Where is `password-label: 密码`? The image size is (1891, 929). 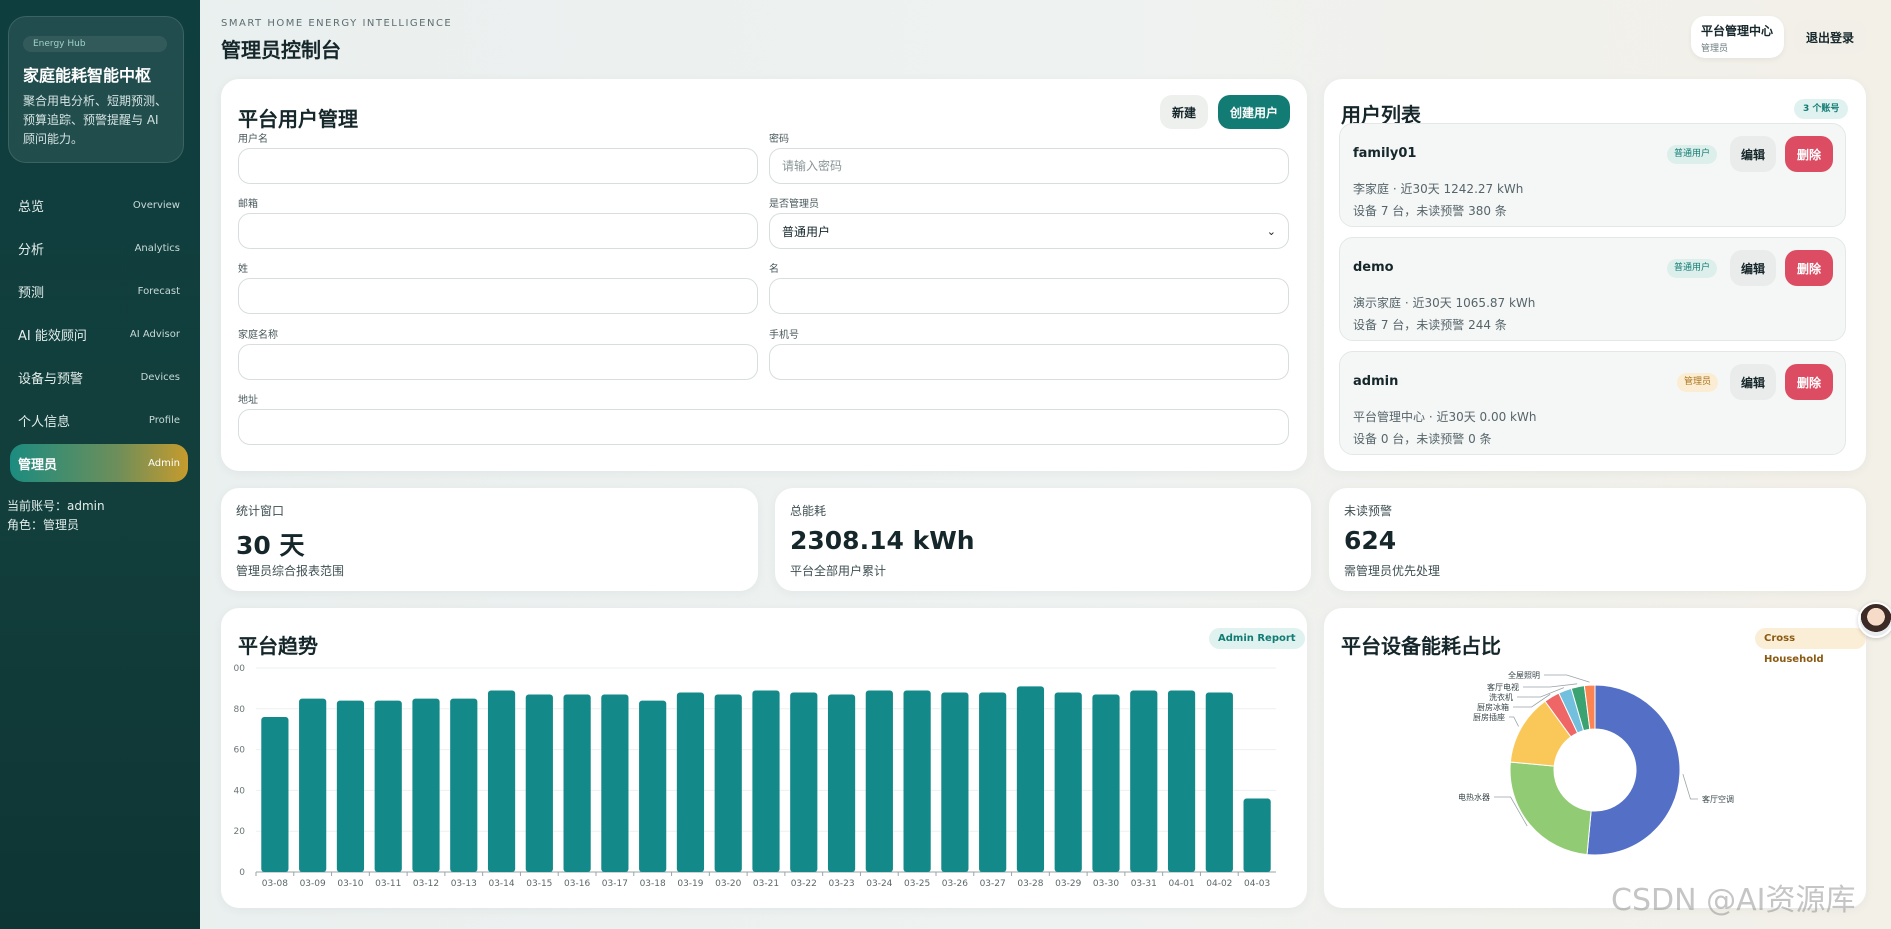 password-label: 密码 is located at coordinates (779, 139).